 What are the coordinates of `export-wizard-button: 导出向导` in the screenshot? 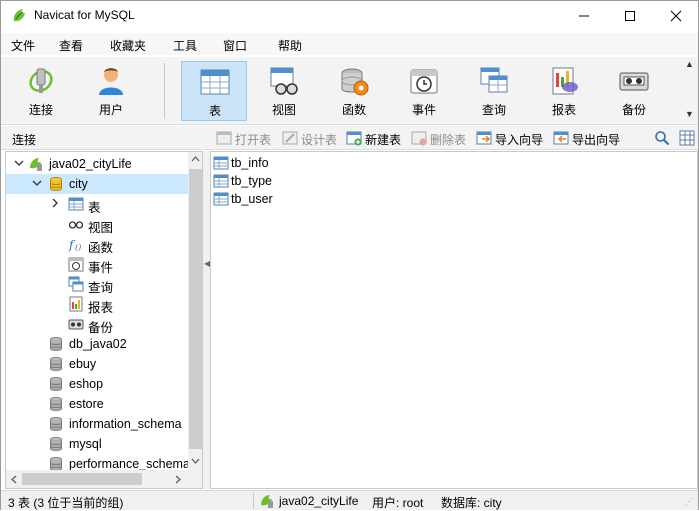 It's located at (589, 138).